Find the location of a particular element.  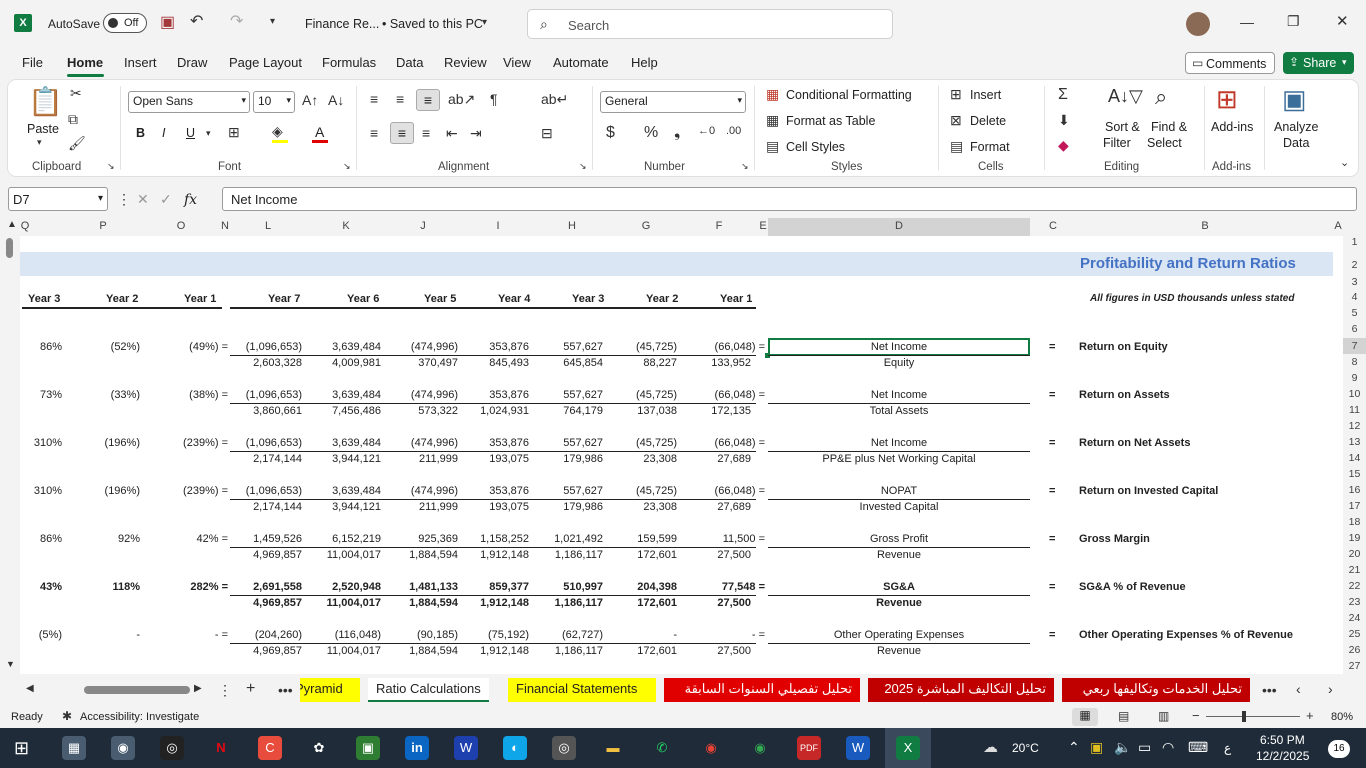

underline-button: U is located at coordinates (190, 133).